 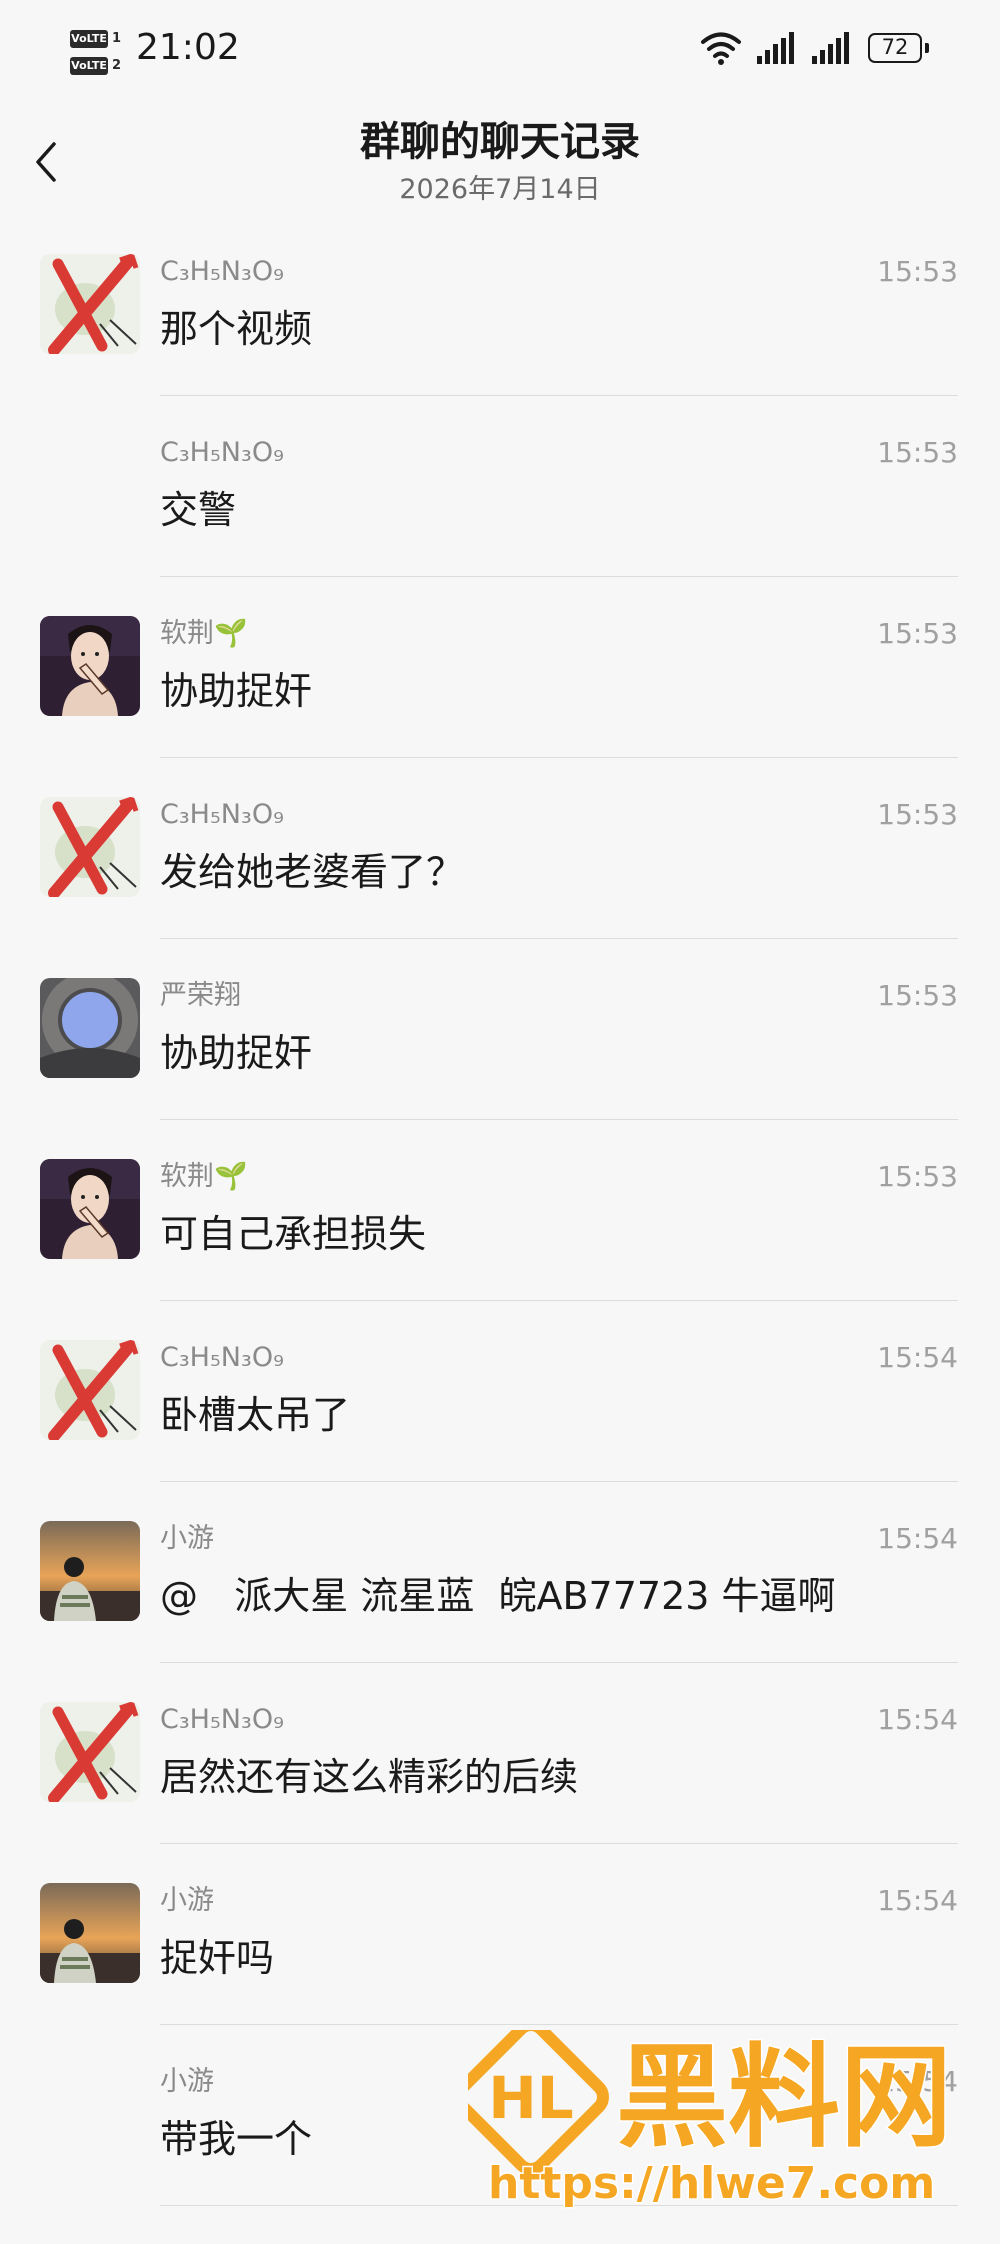 What do you see at coordinates (117, 65) in the screenshot?
I see `sim-number: 2` at bounding box center [117, 65].